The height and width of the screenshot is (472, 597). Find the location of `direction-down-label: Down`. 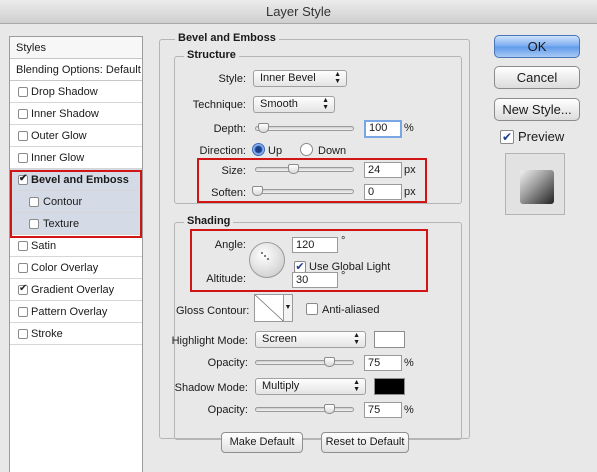

direction-down-label: Down is located at coordinates (332, 151).